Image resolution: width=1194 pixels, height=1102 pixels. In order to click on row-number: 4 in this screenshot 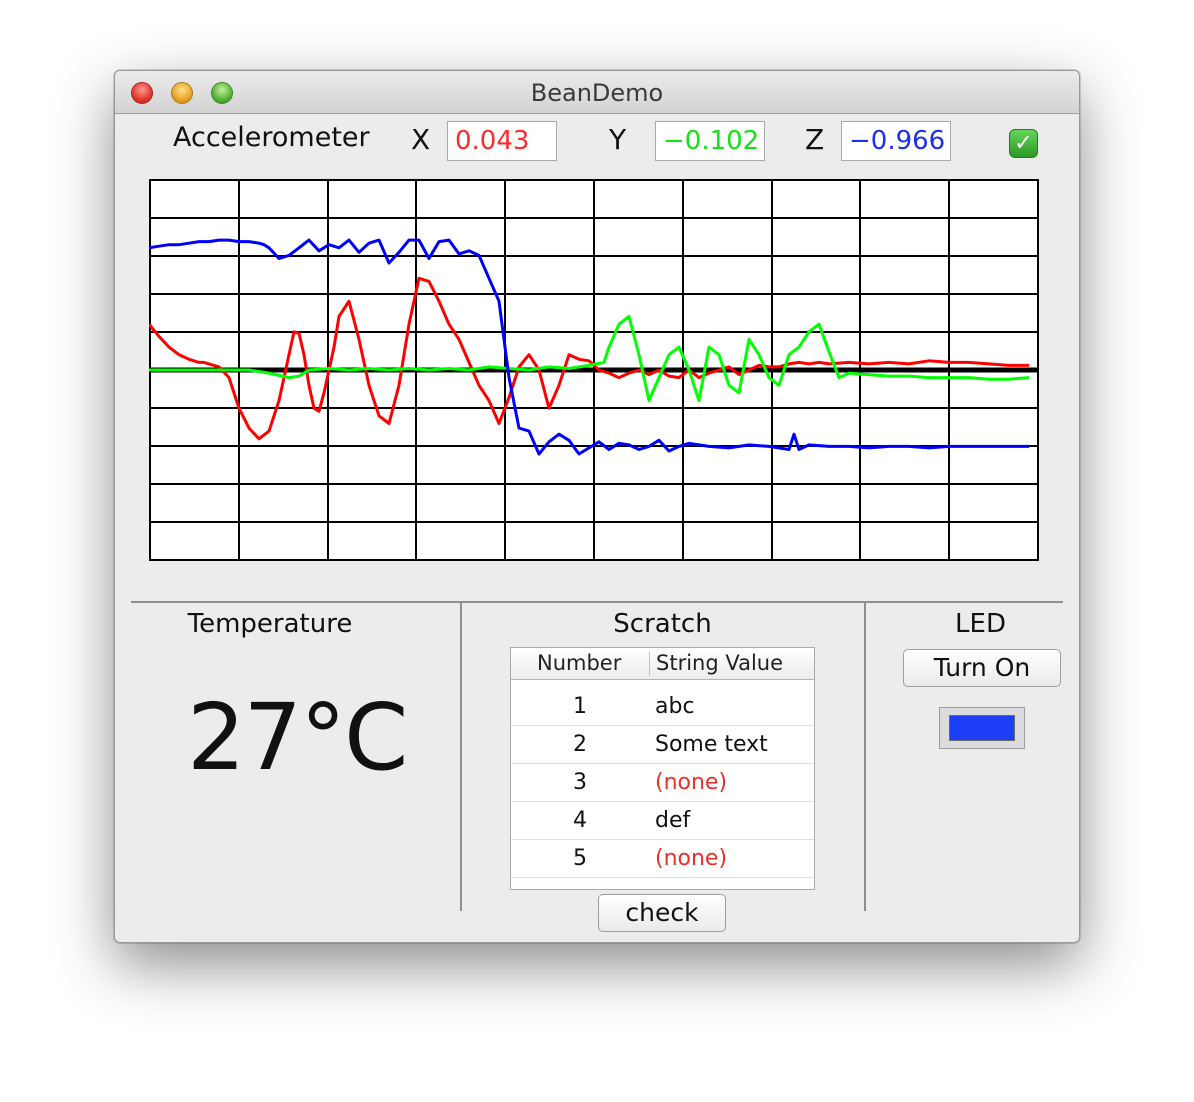, I will do `click(580, 820)`.